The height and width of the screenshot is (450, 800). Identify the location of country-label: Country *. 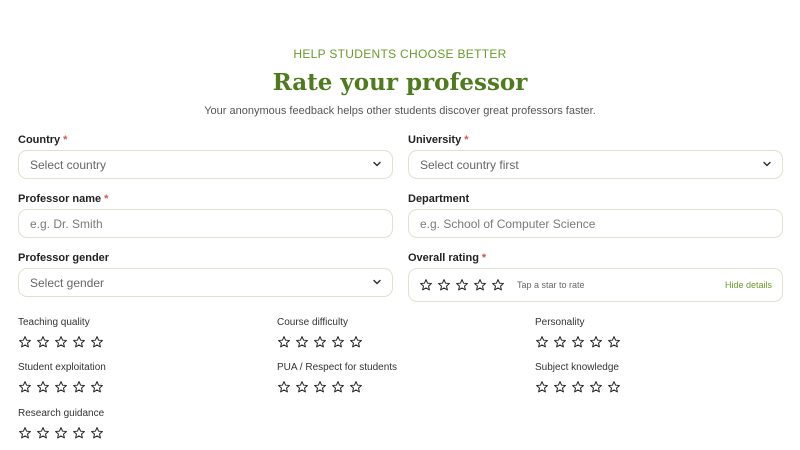
(43, 140).